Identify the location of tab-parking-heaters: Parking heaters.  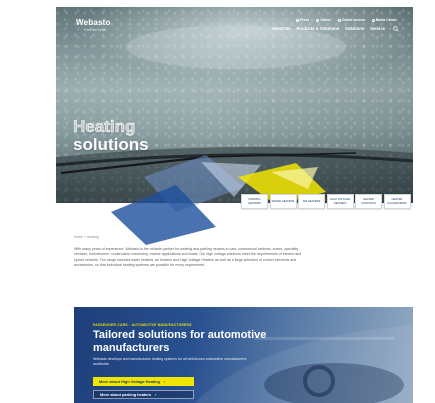
(254, 201).